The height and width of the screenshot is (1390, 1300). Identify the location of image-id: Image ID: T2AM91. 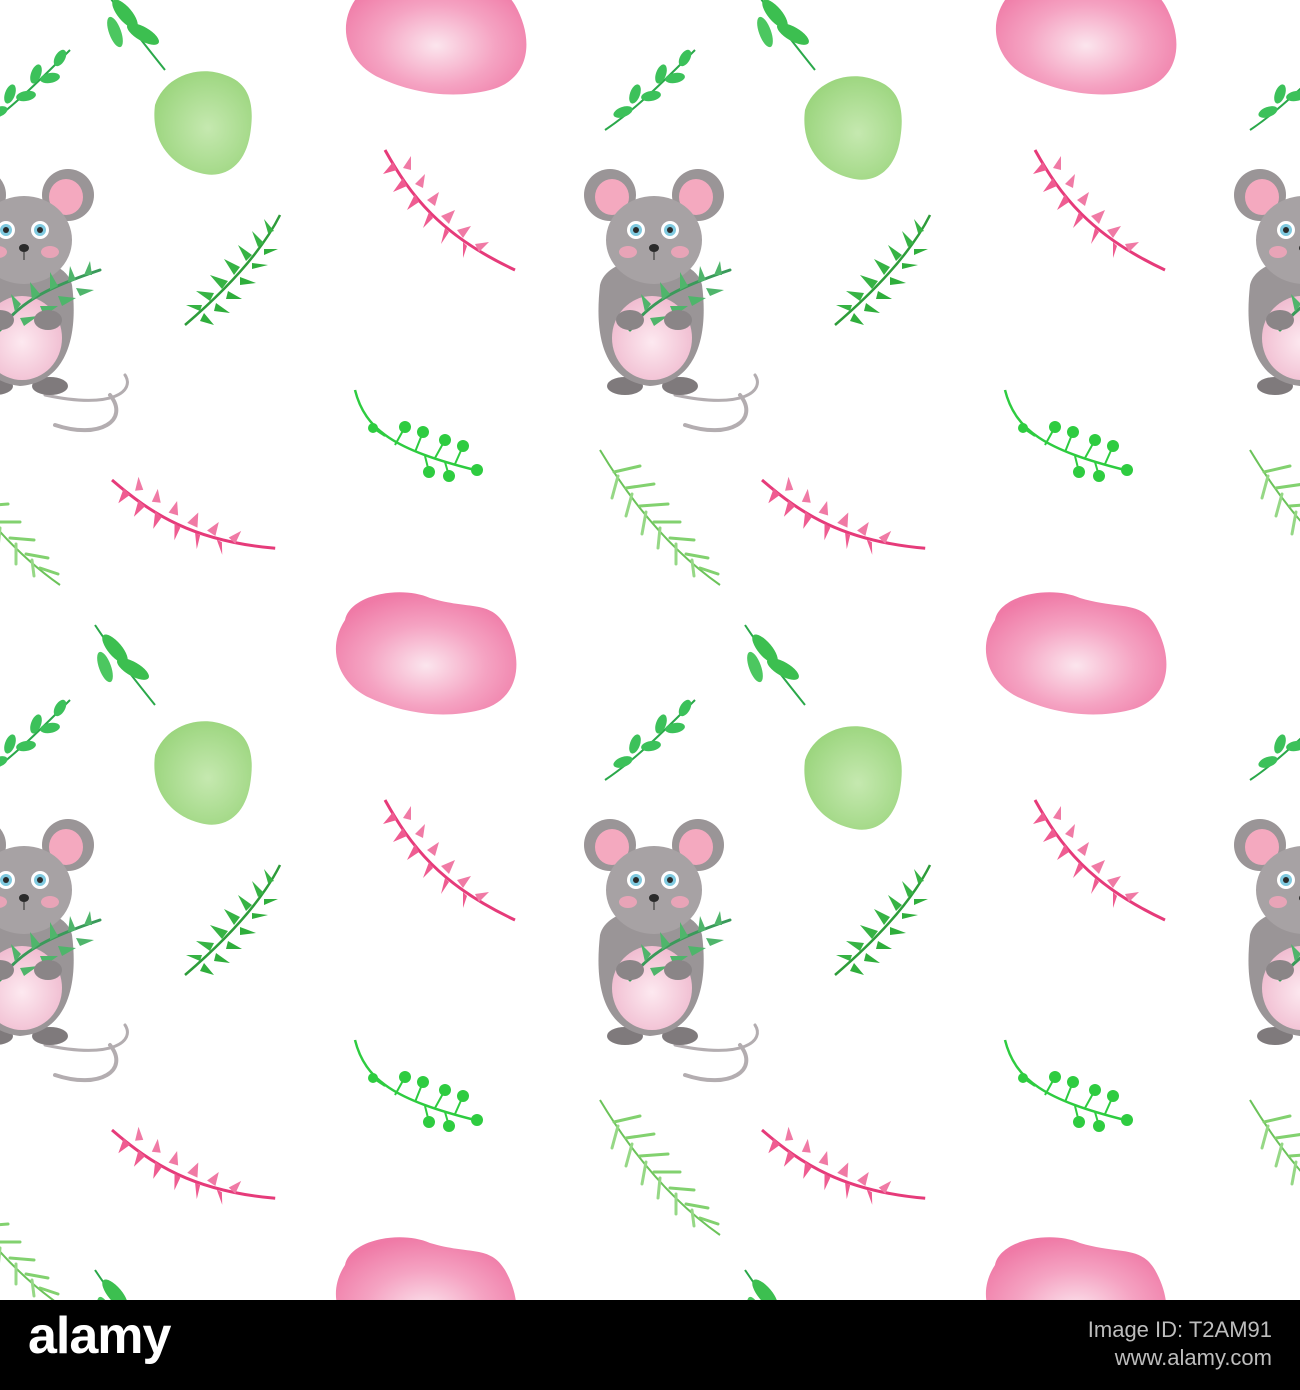
(1179, 1329).